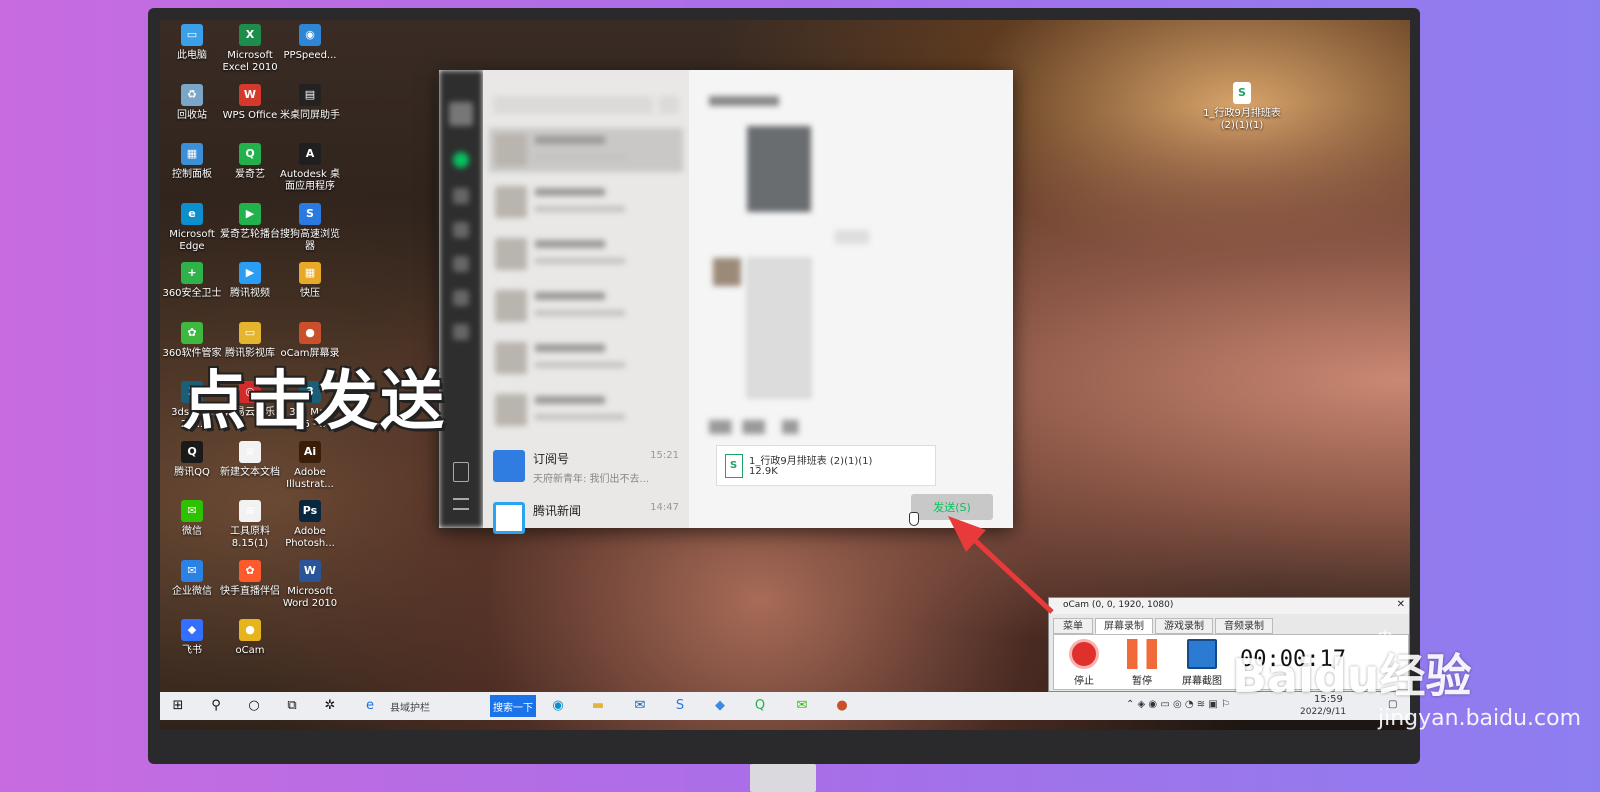 Image resolution: width=1600 pixels, height=792 pixels. Describe the element at coordinates (513, 706) in the screenshot. I see `search-button: 搜索一下` at that location.